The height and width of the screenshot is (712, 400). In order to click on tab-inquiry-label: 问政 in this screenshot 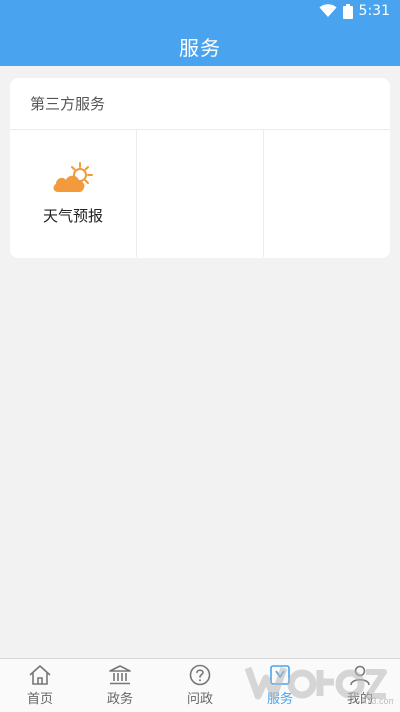, I will do `click(199, 699)`.